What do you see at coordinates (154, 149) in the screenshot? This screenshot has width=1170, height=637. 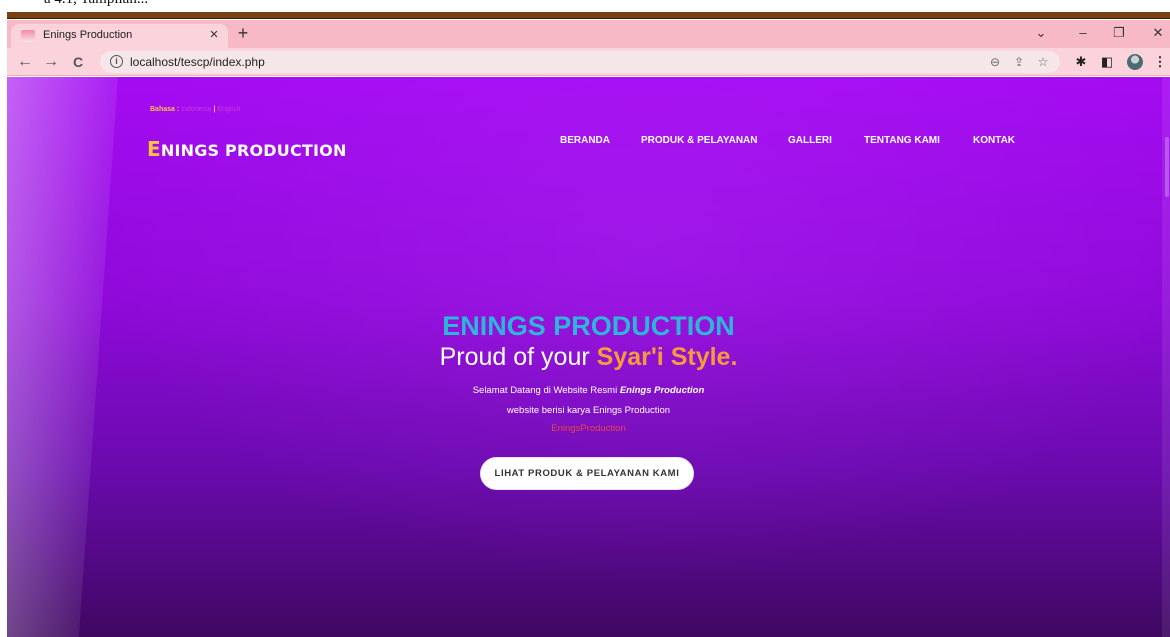 I see `logo-first-letter: E` at bounding box center [154, 149].